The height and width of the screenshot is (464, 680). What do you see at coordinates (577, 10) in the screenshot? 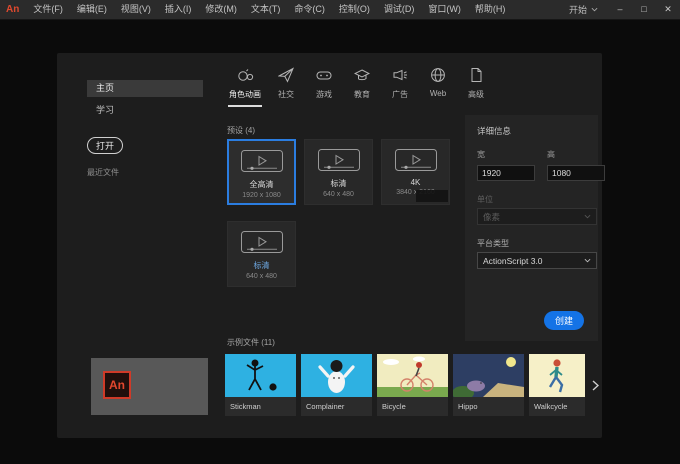
I see `workspace-label: 开始` at bounding box center [577, 10].